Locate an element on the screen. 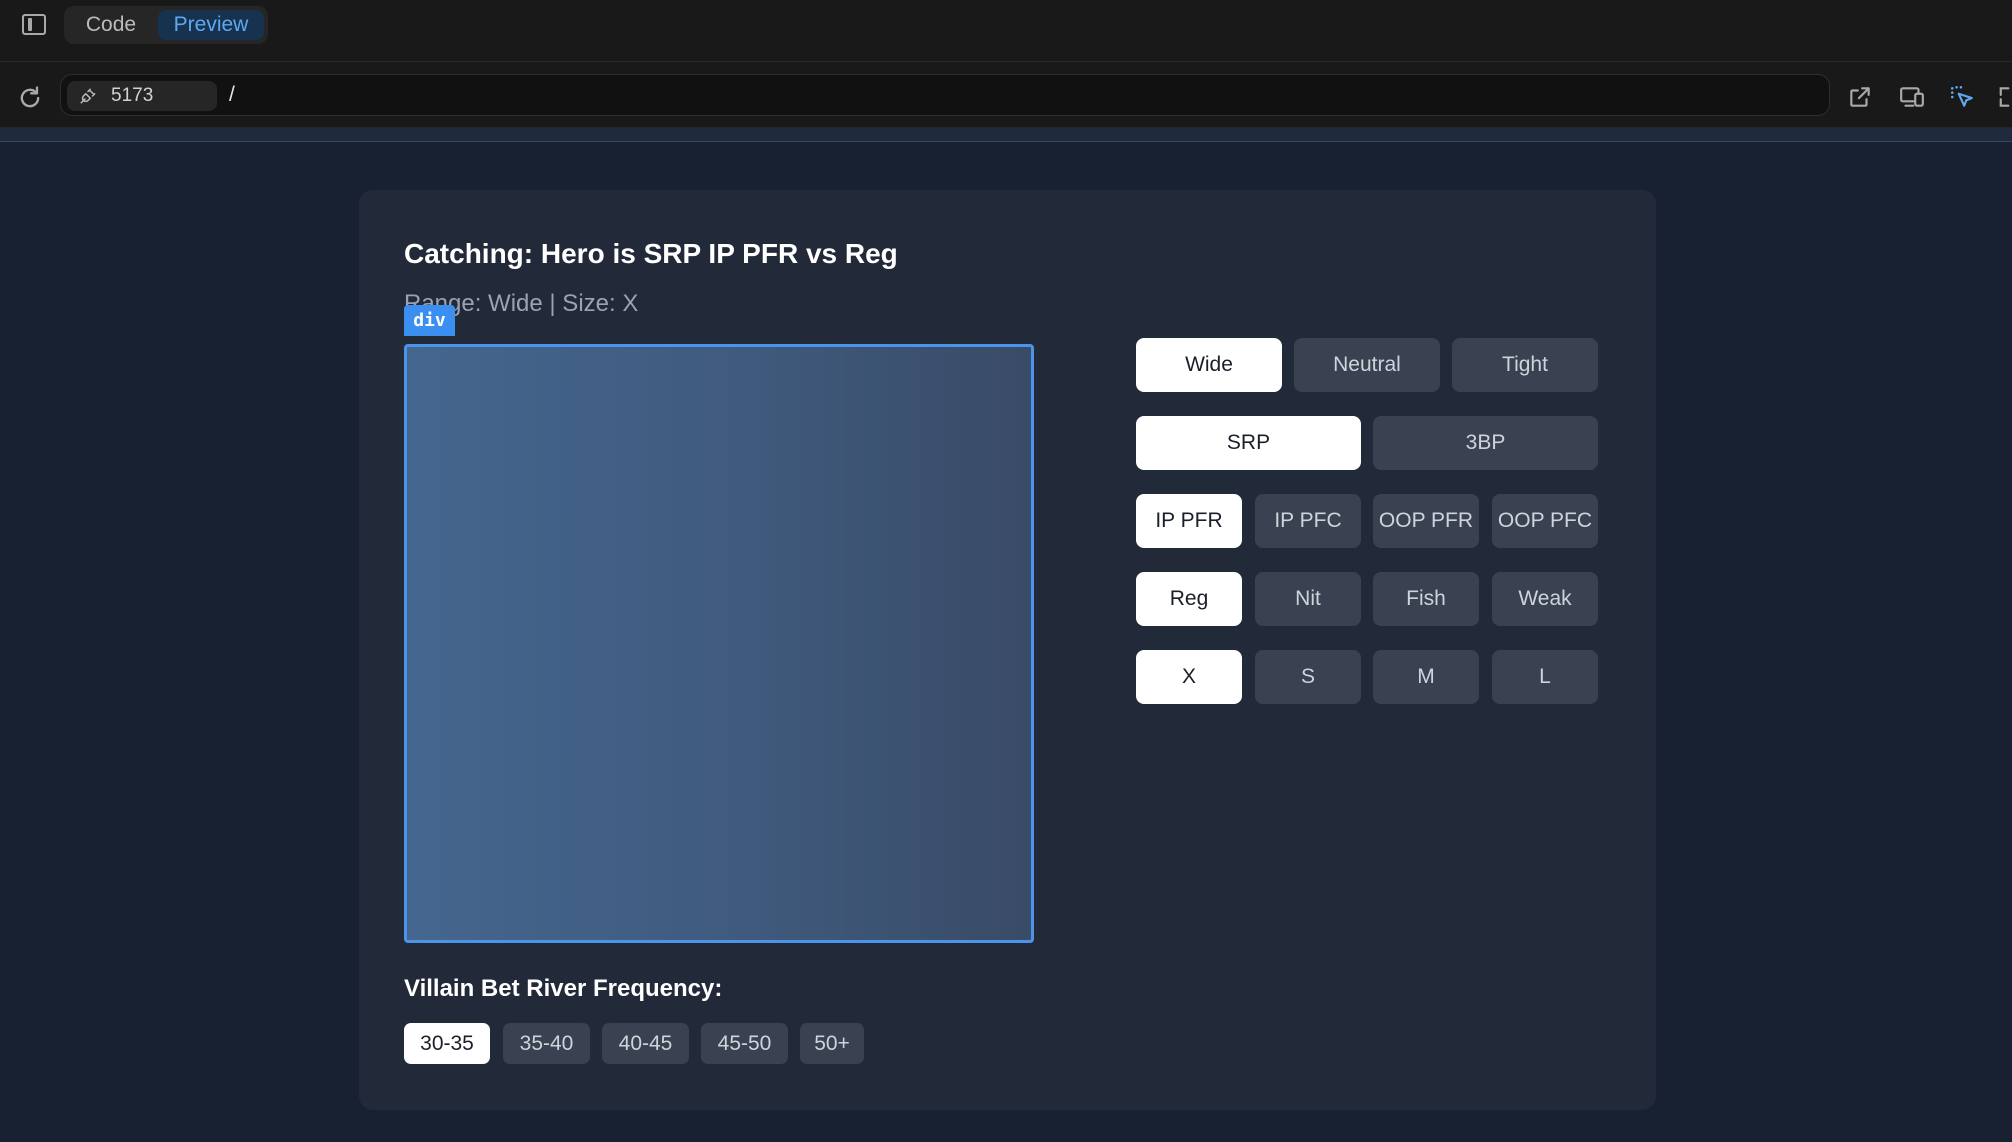 Image resolution: width=2012 pixels, height=1142 pixels. open-external-icon is located at coordinates (1860, 97).